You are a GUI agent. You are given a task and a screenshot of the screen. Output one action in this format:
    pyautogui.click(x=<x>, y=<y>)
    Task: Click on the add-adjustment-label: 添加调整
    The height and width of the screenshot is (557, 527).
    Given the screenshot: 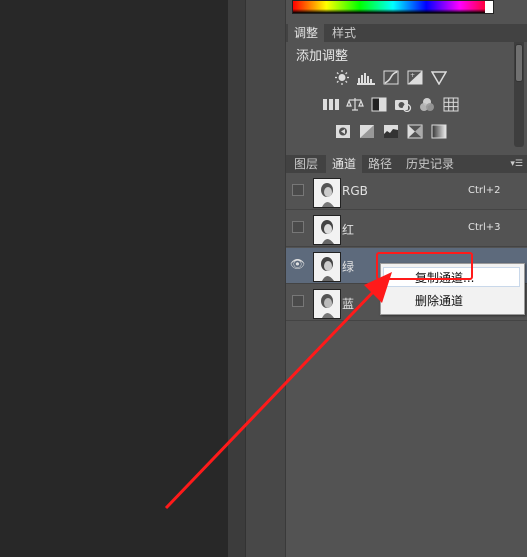 What is the action you would take?
    pyautogui.click(x=322, y=56)
    